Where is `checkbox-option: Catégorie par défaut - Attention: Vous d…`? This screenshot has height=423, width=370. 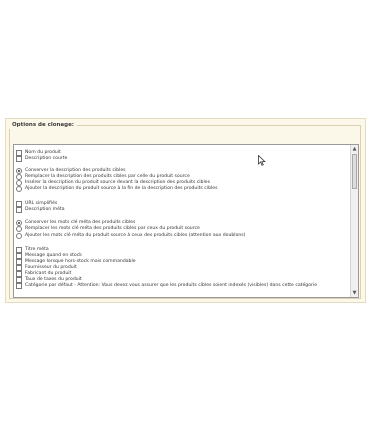 checkbox-option: Catégorie par défaut - Attention: Vous d… is located at coordinates (166, 286).